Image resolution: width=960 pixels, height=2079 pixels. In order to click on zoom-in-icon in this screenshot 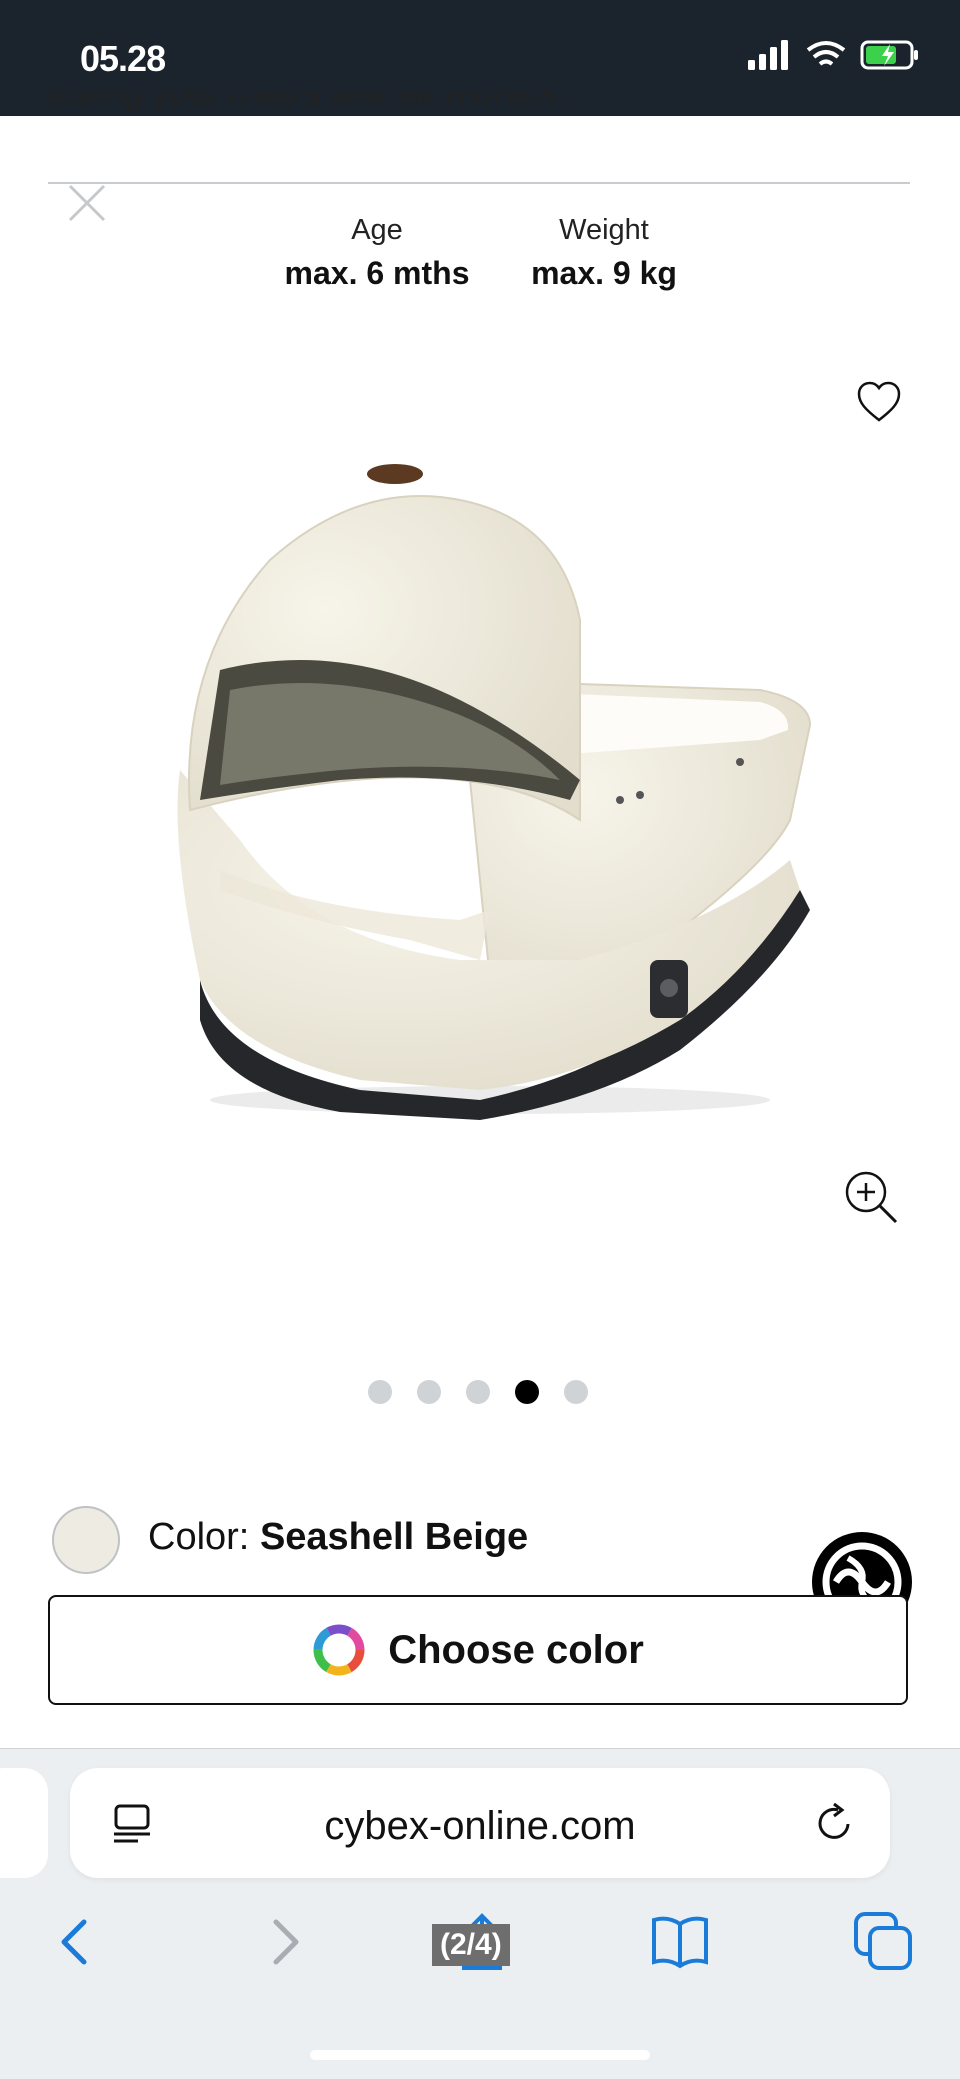, I will do `click(871, 1197)`.